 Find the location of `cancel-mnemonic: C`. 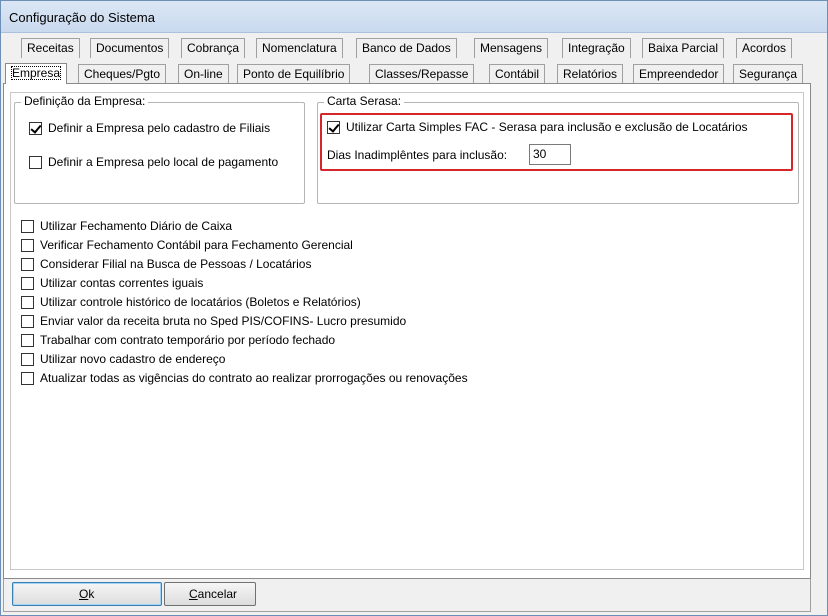

cancel-mnemonic: C is located at coordinates (193, 594).